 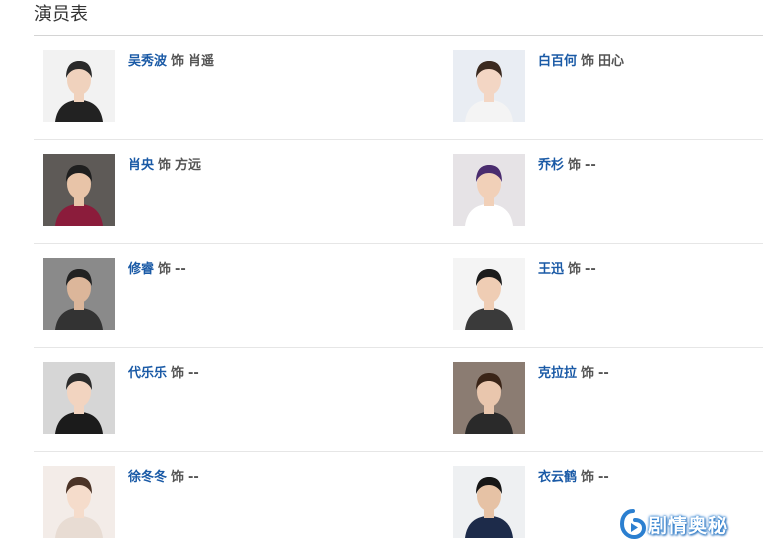 I want to click on actor-name-link: 衣云鹤, so click(x=557, y=477).